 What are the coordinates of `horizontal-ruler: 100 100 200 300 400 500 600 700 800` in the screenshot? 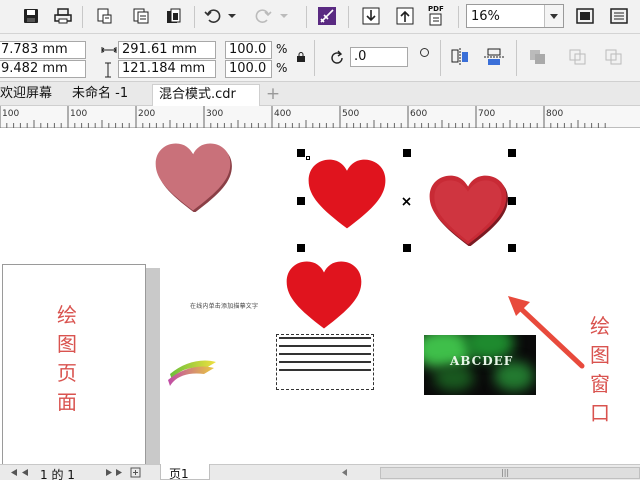 It's located at (320, 117).